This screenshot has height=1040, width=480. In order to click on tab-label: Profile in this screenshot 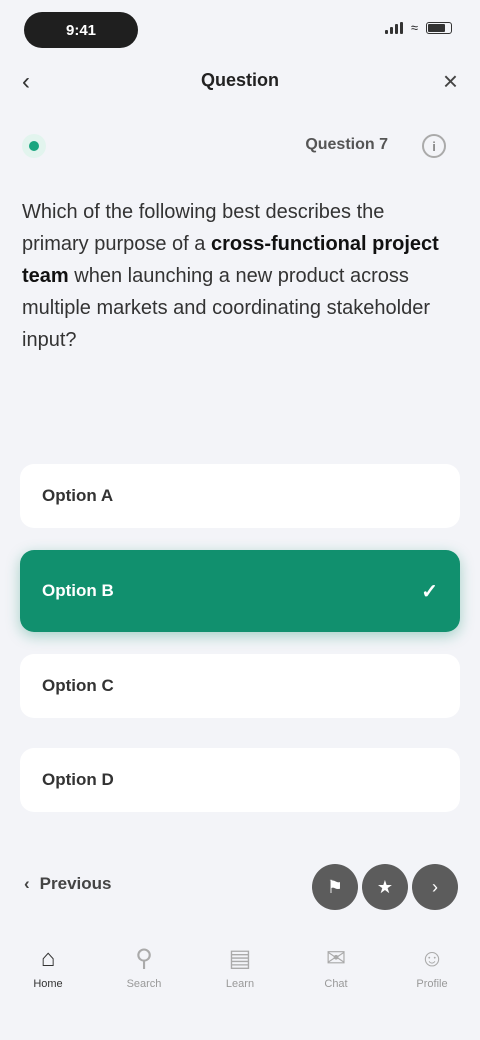, I will do `click(432, 984)`.